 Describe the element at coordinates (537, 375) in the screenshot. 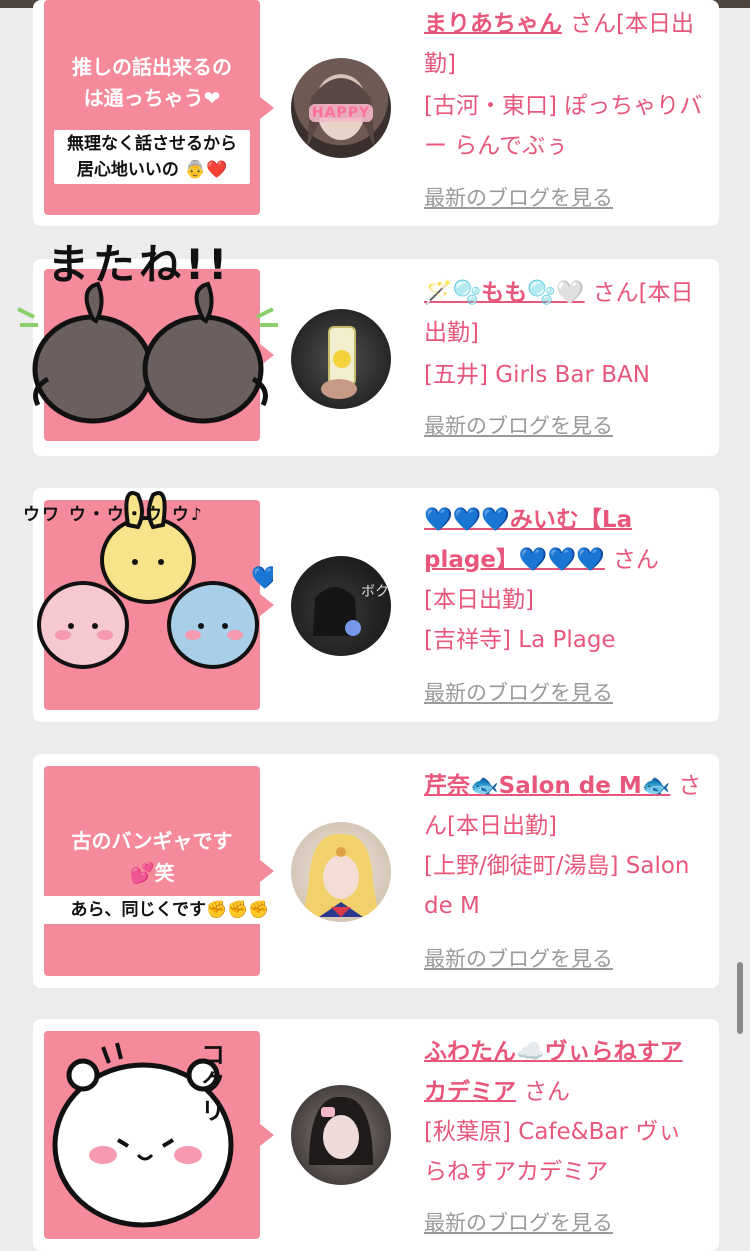

I see `shop-text: [五井] Girls Bar BAN` at that location.